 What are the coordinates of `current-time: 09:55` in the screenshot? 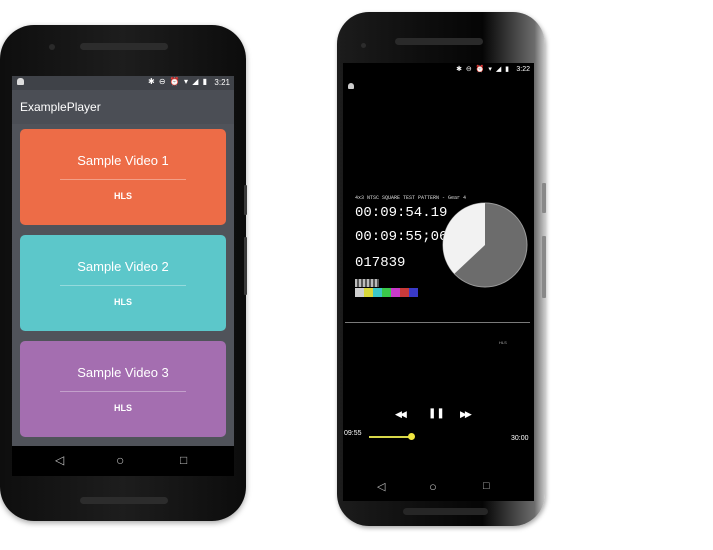 It's located at (353, 433).